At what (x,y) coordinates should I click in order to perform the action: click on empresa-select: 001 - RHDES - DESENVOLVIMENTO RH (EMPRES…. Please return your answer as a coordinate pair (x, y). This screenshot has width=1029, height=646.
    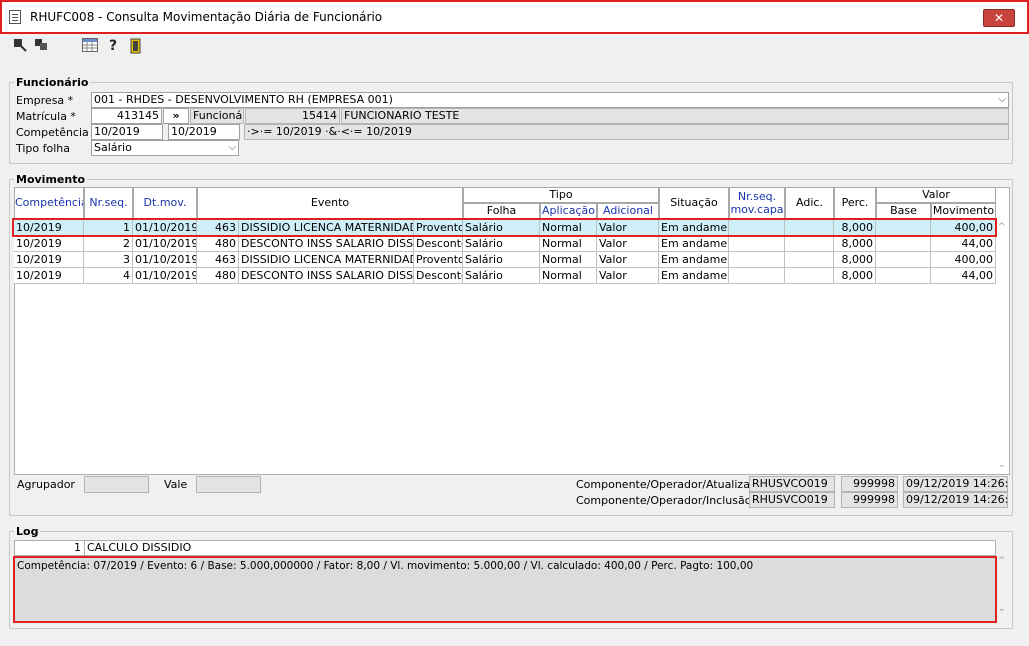
    Looking at the image, I should click on (550, 100).